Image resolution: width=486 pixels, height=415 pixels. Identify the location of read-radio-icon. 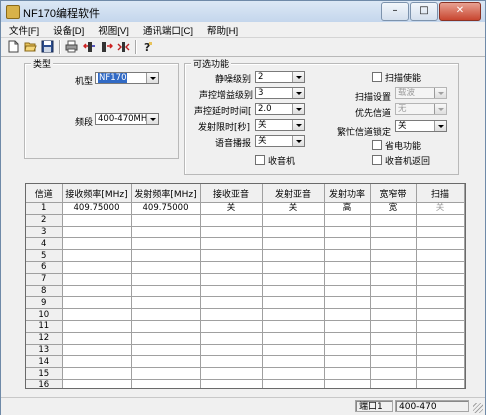
(89, 46).